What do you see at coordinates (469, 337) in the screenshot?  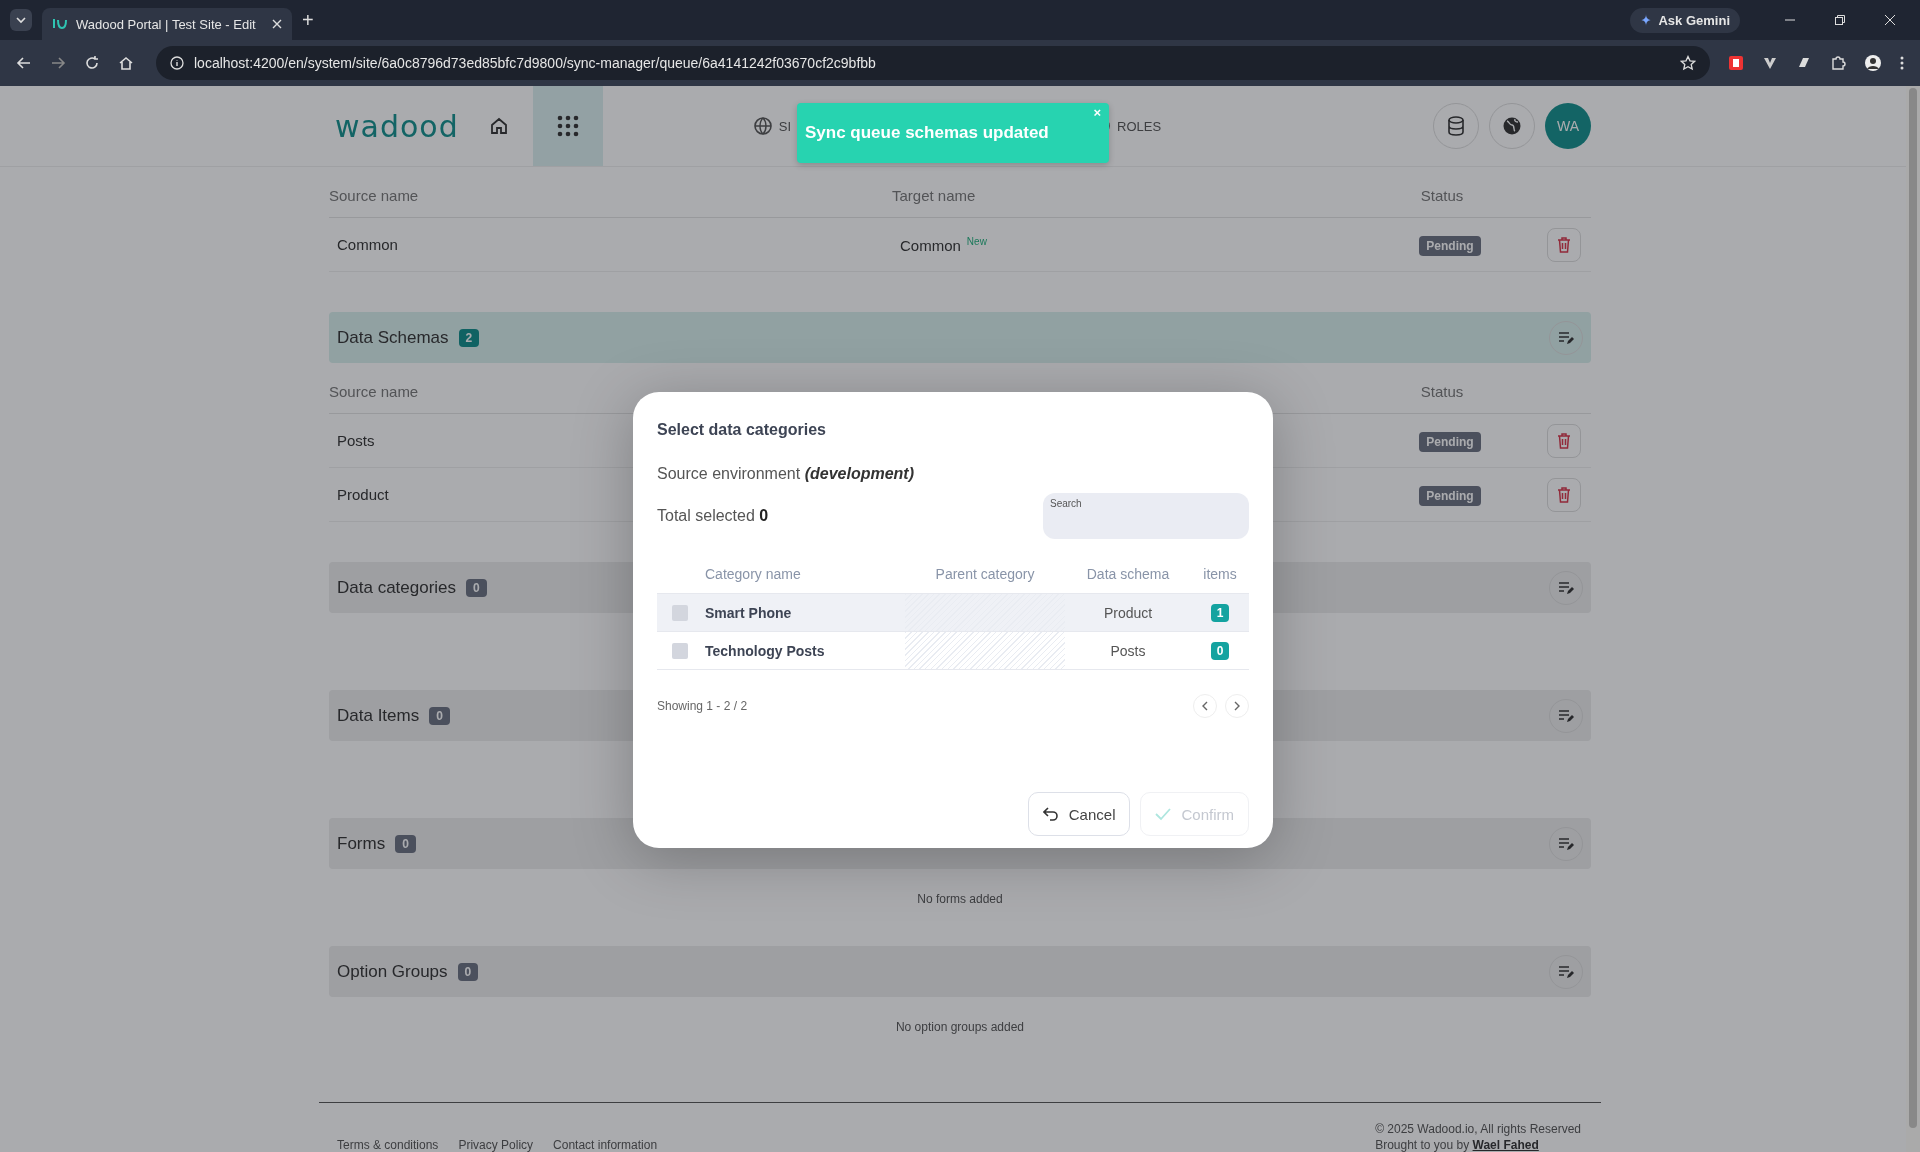 I see `count-badge: 2` at bounding box center [469, 337].